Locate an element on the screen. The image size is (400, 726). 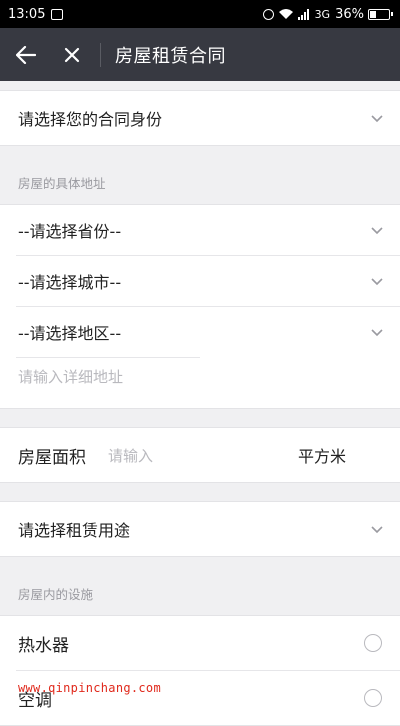
facility-item-air-conditioner: 空调 is located at coordinates (200, 698).